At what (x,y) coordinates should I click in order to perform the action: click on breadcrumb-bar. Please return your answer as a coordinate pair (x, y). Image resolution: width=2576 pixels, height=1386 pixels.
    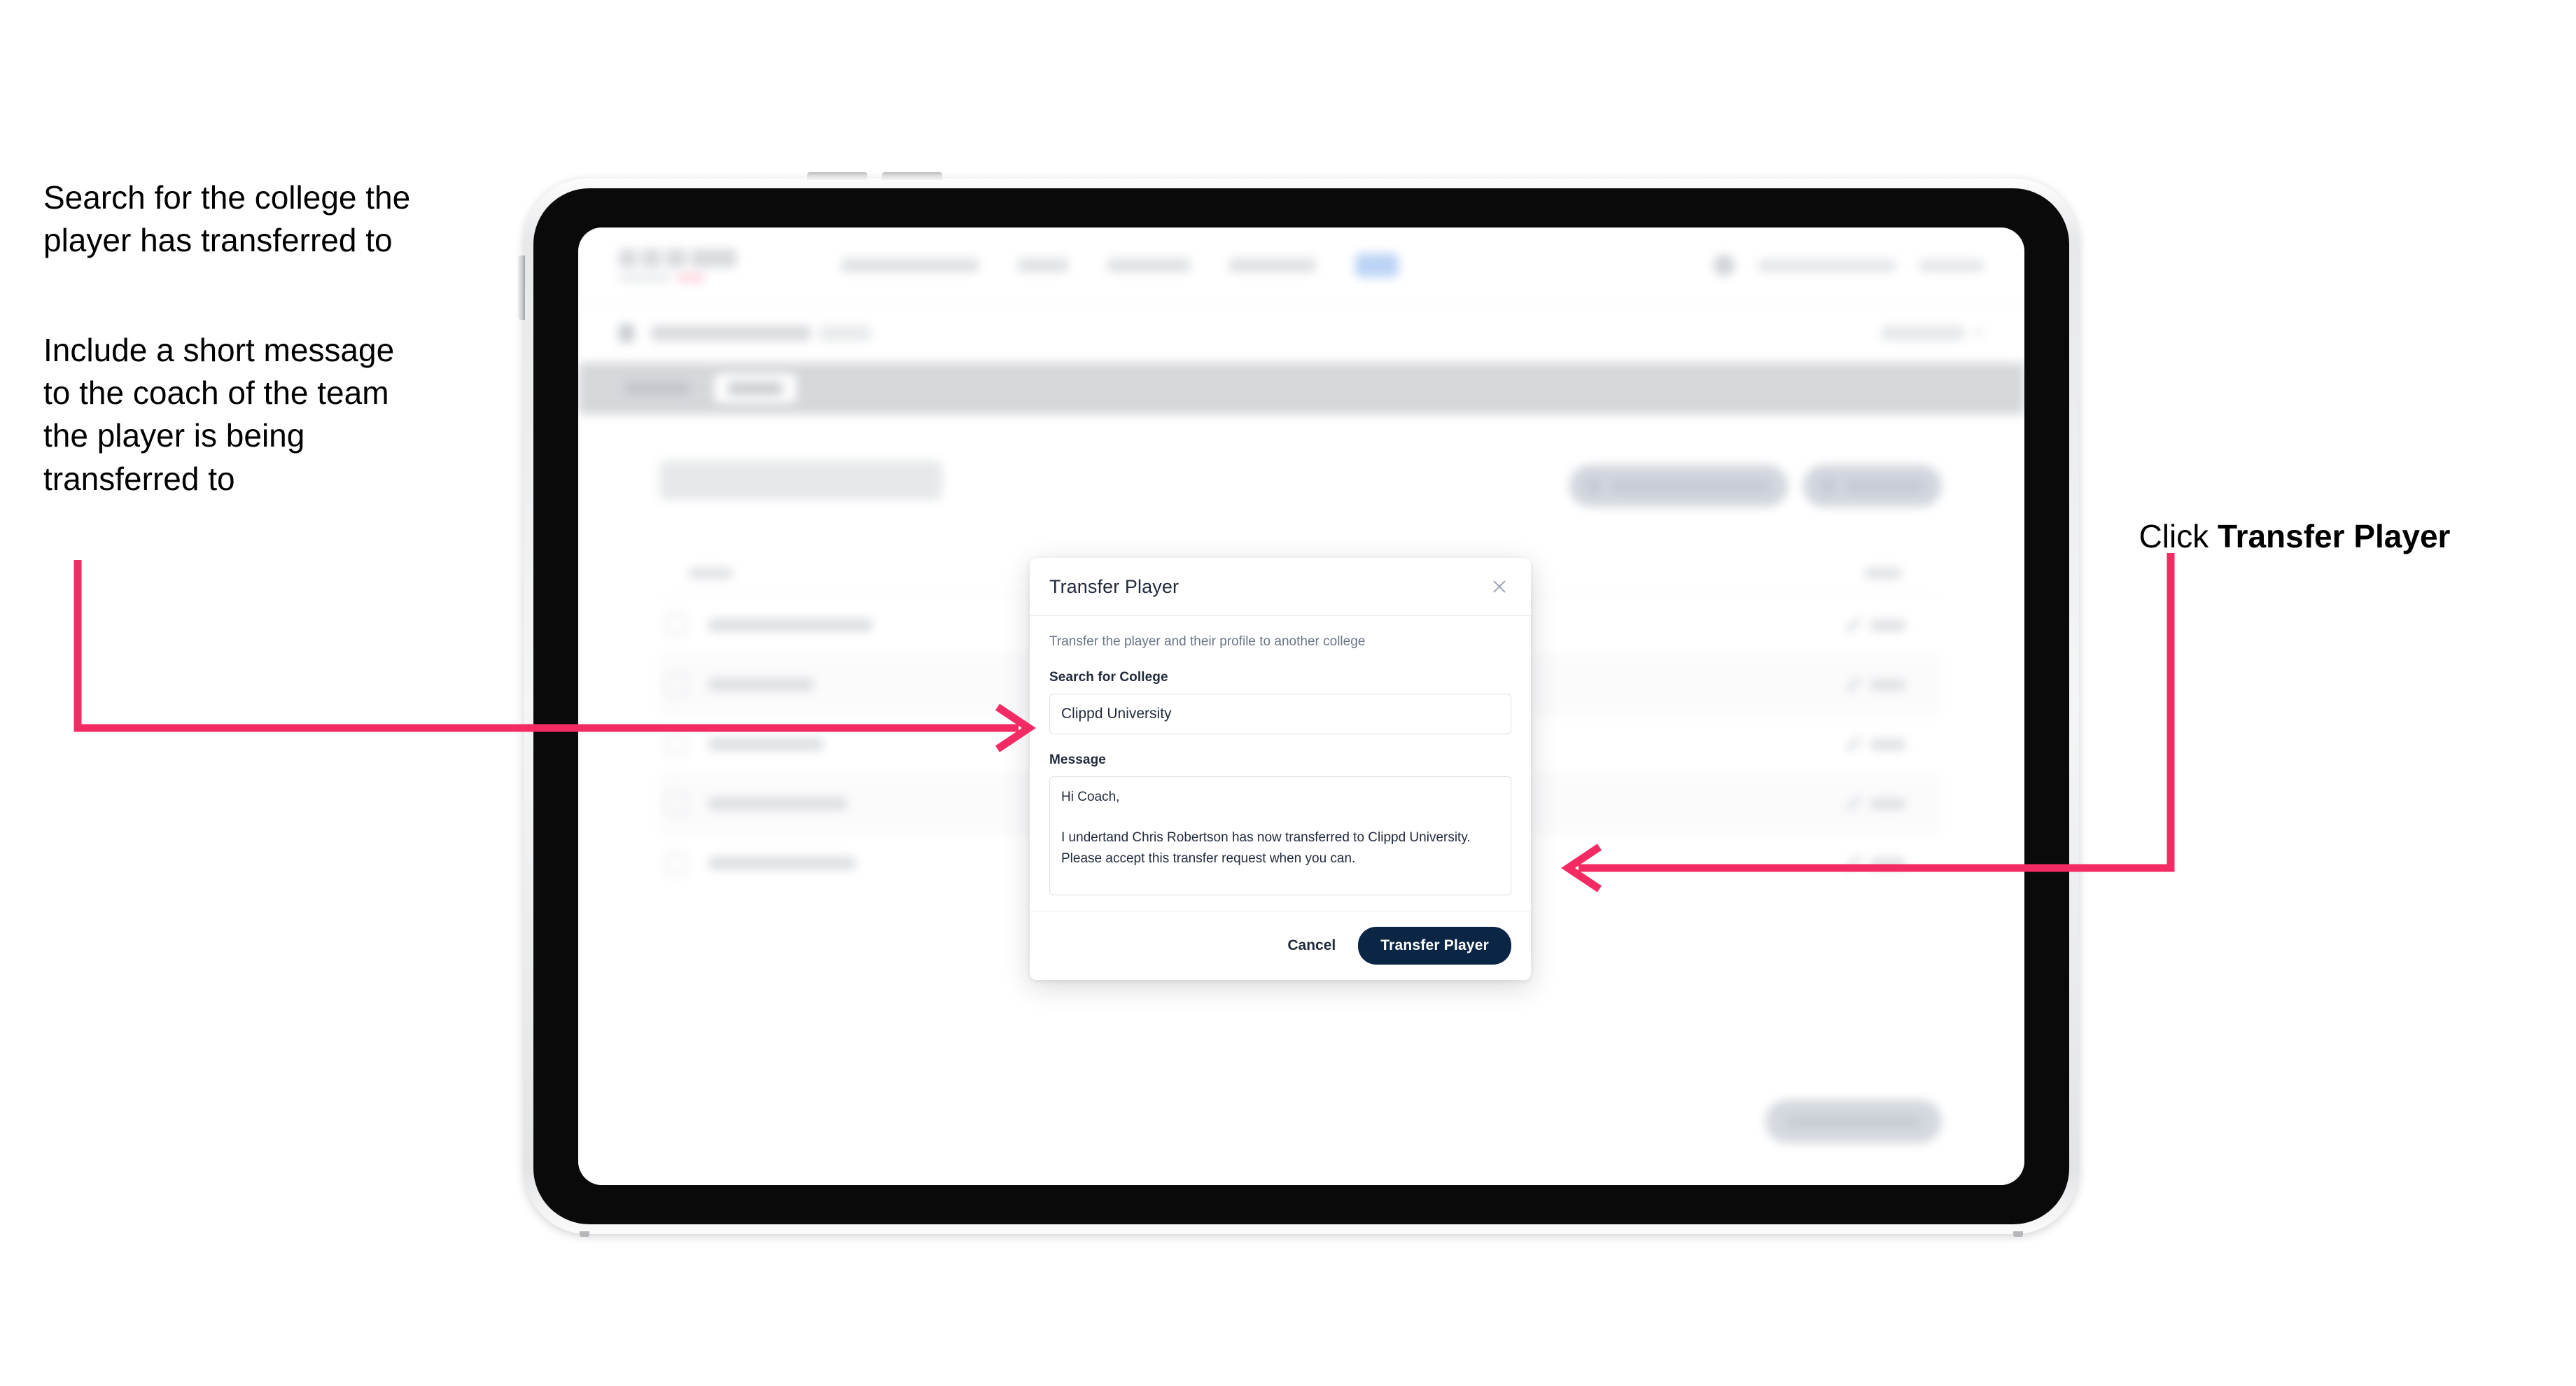
    Looking at the image, I should click on (1301, 333).